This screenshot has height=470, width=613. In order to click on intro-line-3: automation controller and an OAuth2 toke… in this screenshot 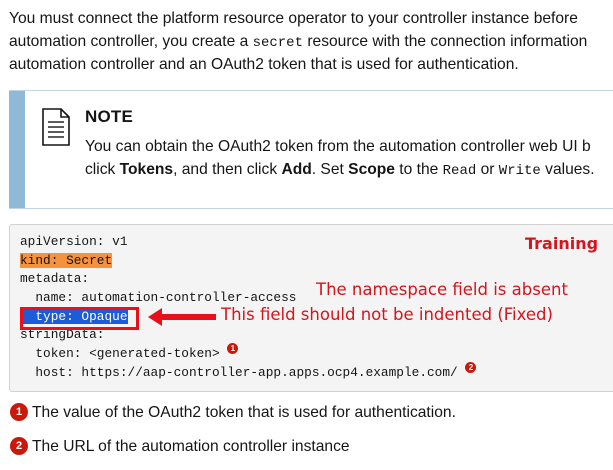, I will do `click(264, 64)`.